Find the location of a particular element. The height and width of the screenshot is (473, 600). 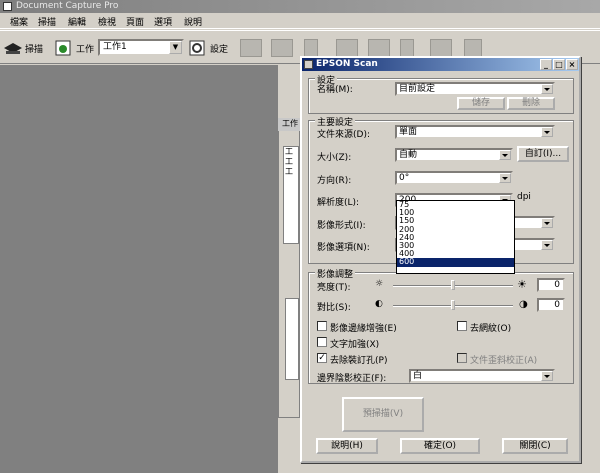

app-title-bar: Document Capture Pro is located at coordinates (300, 6).